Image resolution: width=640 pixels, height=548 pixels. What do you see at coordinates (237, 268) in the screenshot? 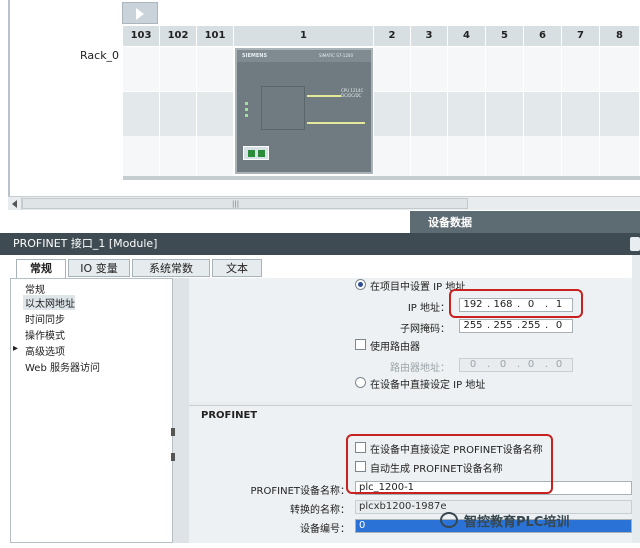
I see `tab-texts: 文本` at bounding box center [237, 268].